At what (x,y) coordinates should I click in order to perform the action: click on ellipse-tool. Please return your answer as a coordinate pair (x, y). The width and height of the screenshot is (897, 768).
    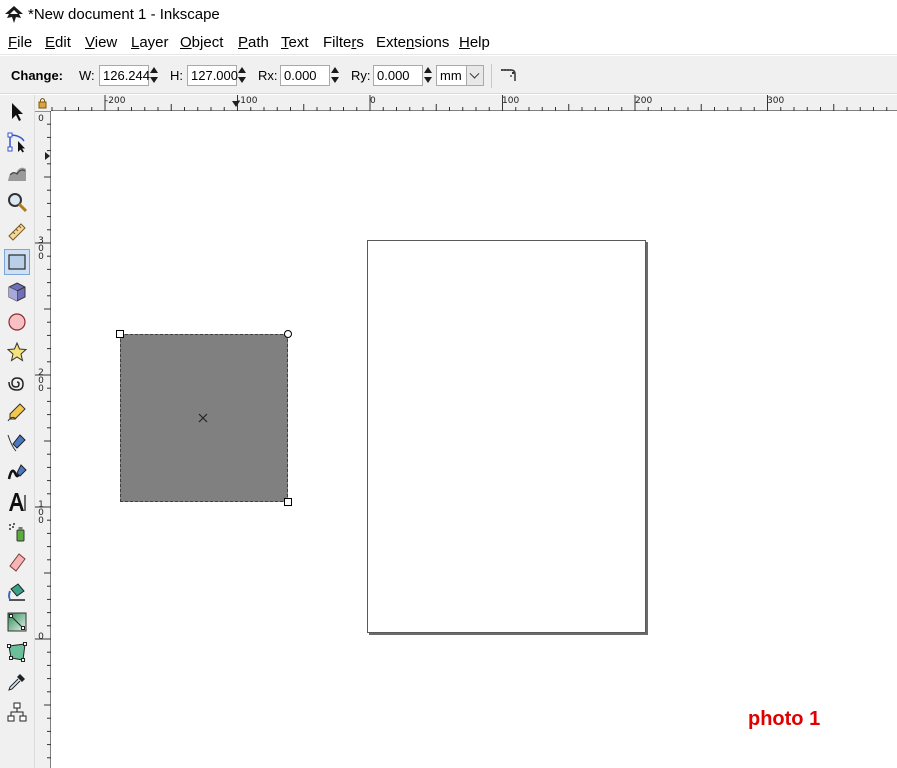
    Looking at the image, I should click on (17, 322).